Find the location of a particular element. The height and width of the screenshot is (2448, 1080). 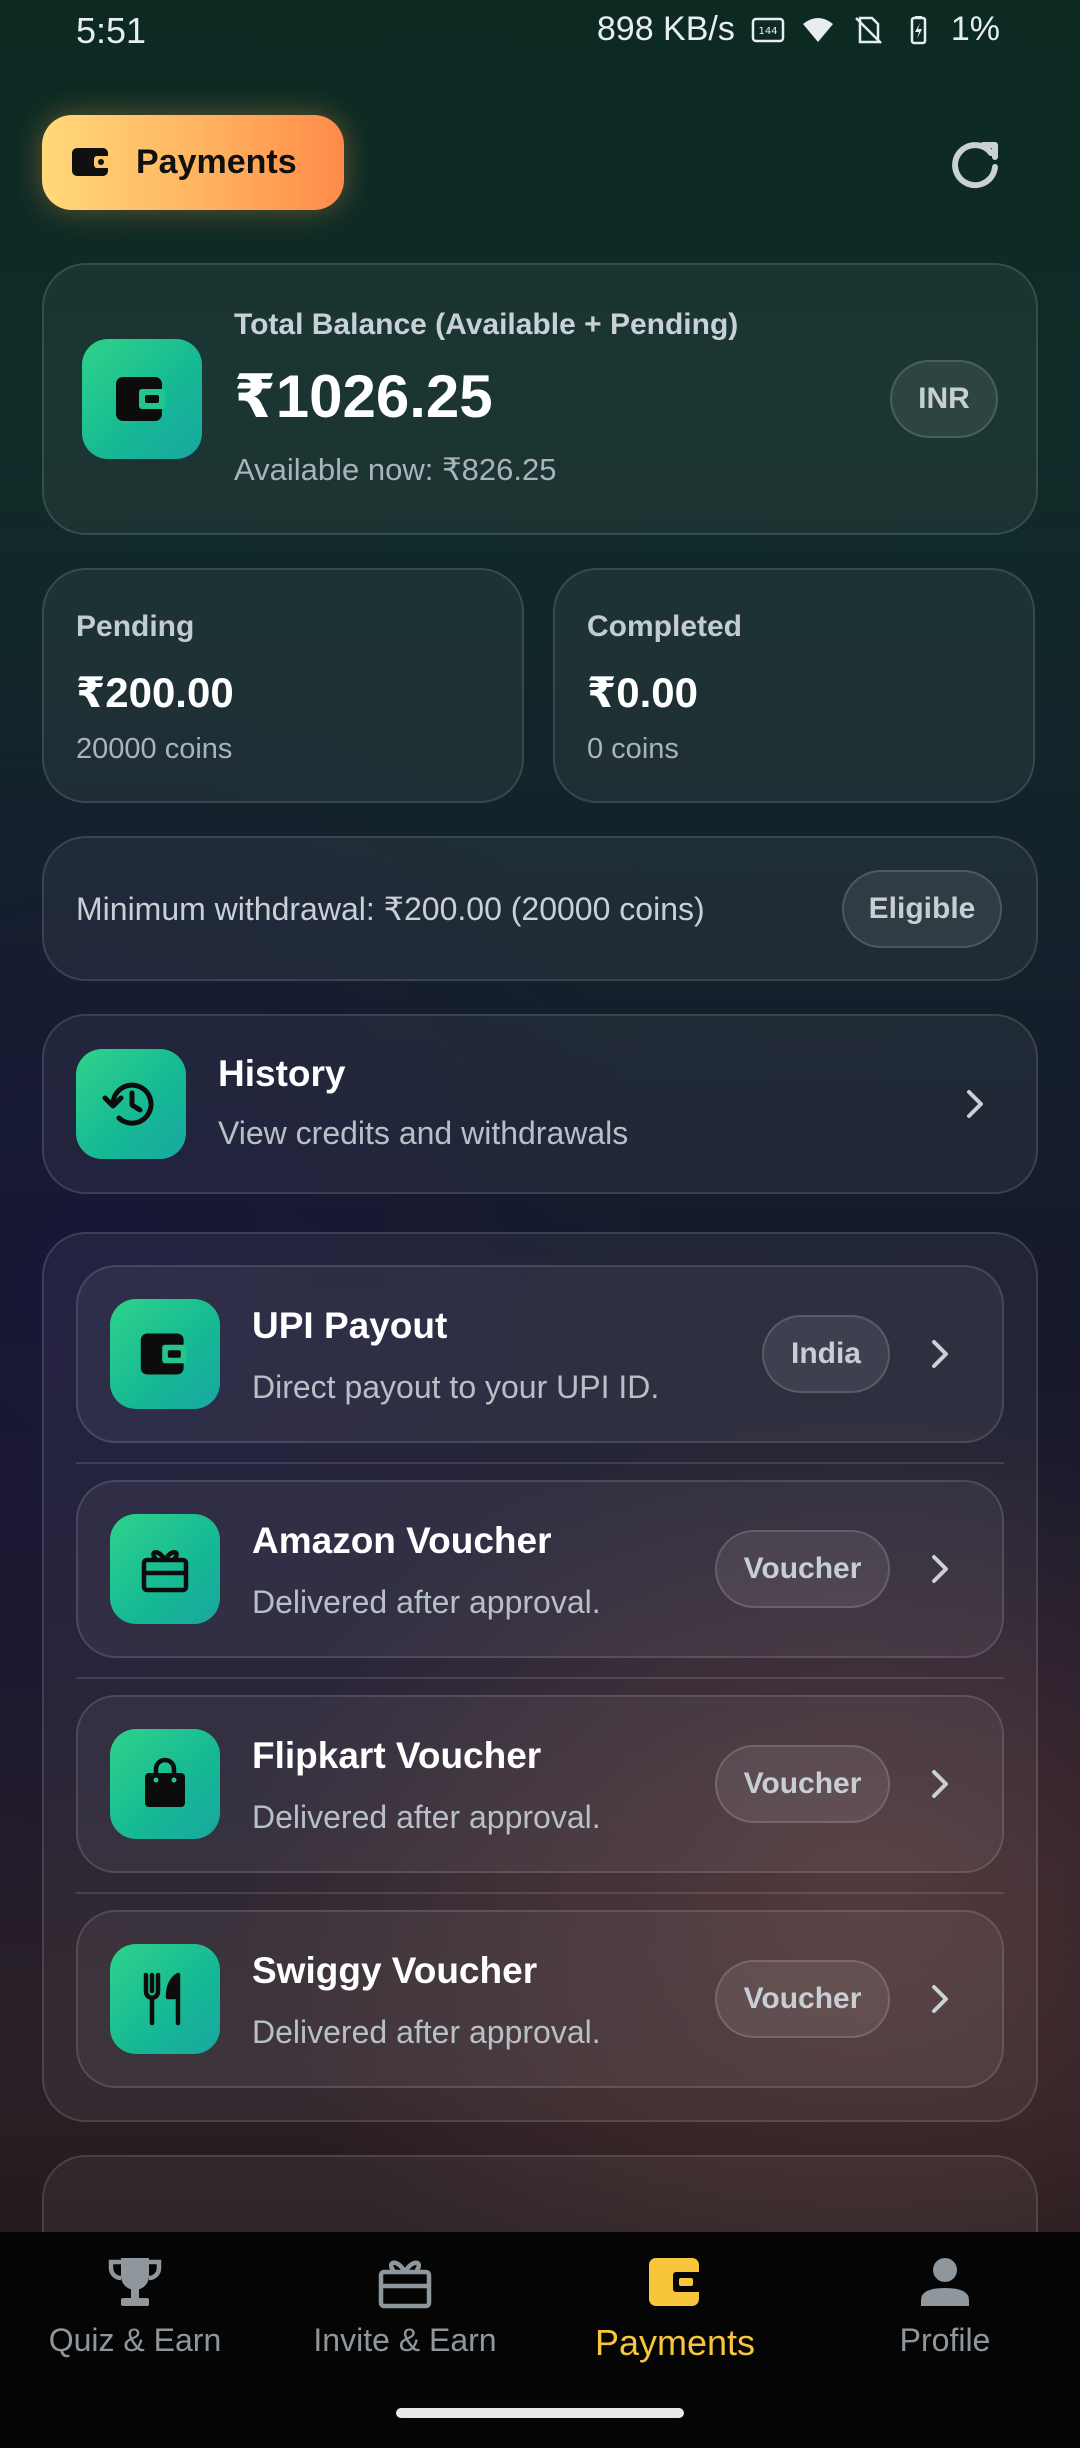

history-title: History is located at coordinates (282, 1073).